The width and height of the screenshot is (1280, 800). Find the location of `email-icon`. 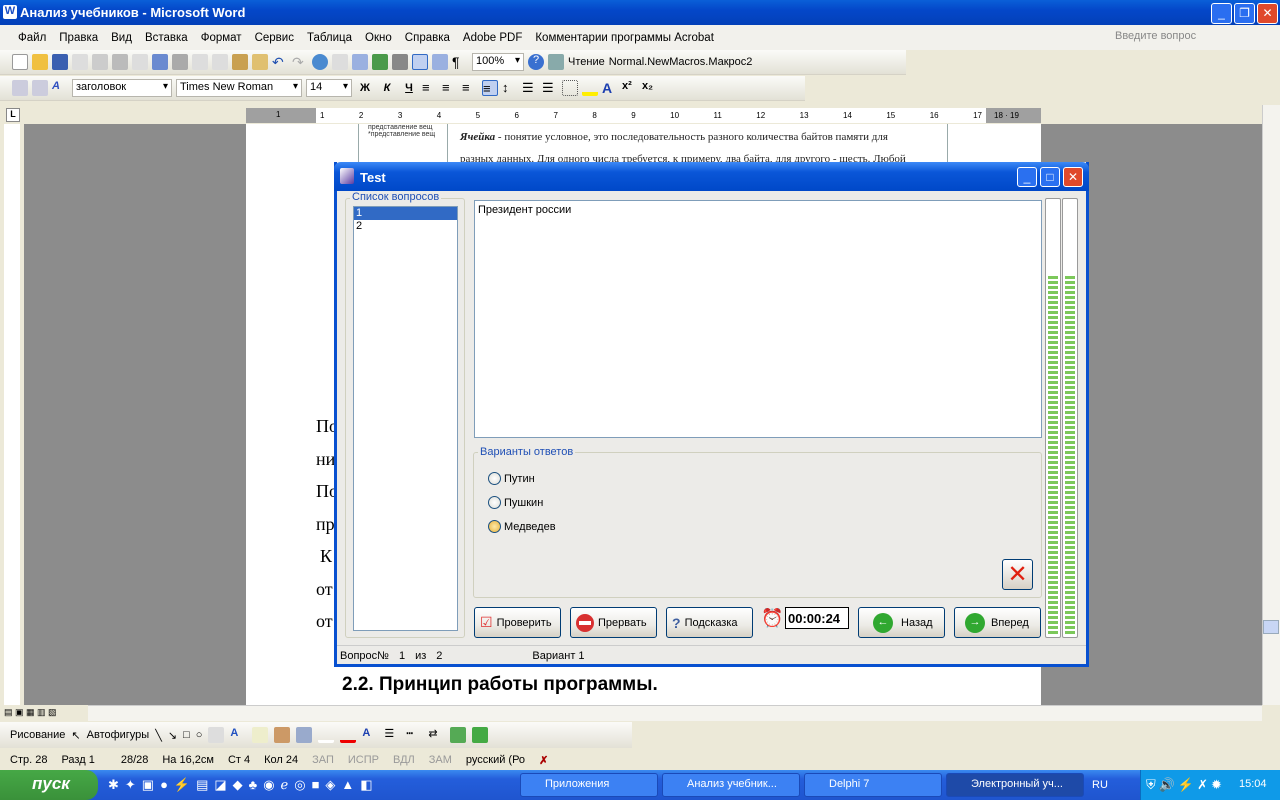

email-icon is located at coordinates (100, 62).